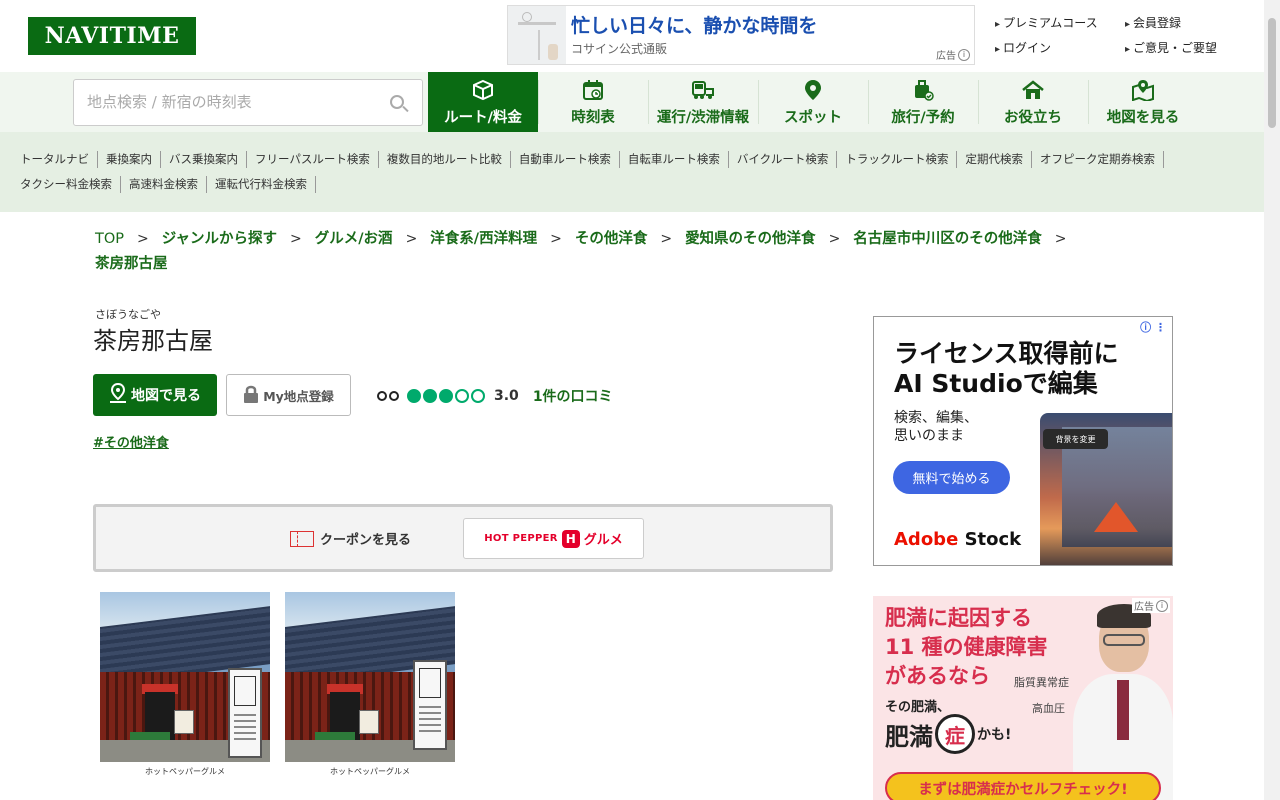  What do you see at coordinates (483, 90) in the screenshot?
I see `route-box-icon` at bounding box center [483, 90].